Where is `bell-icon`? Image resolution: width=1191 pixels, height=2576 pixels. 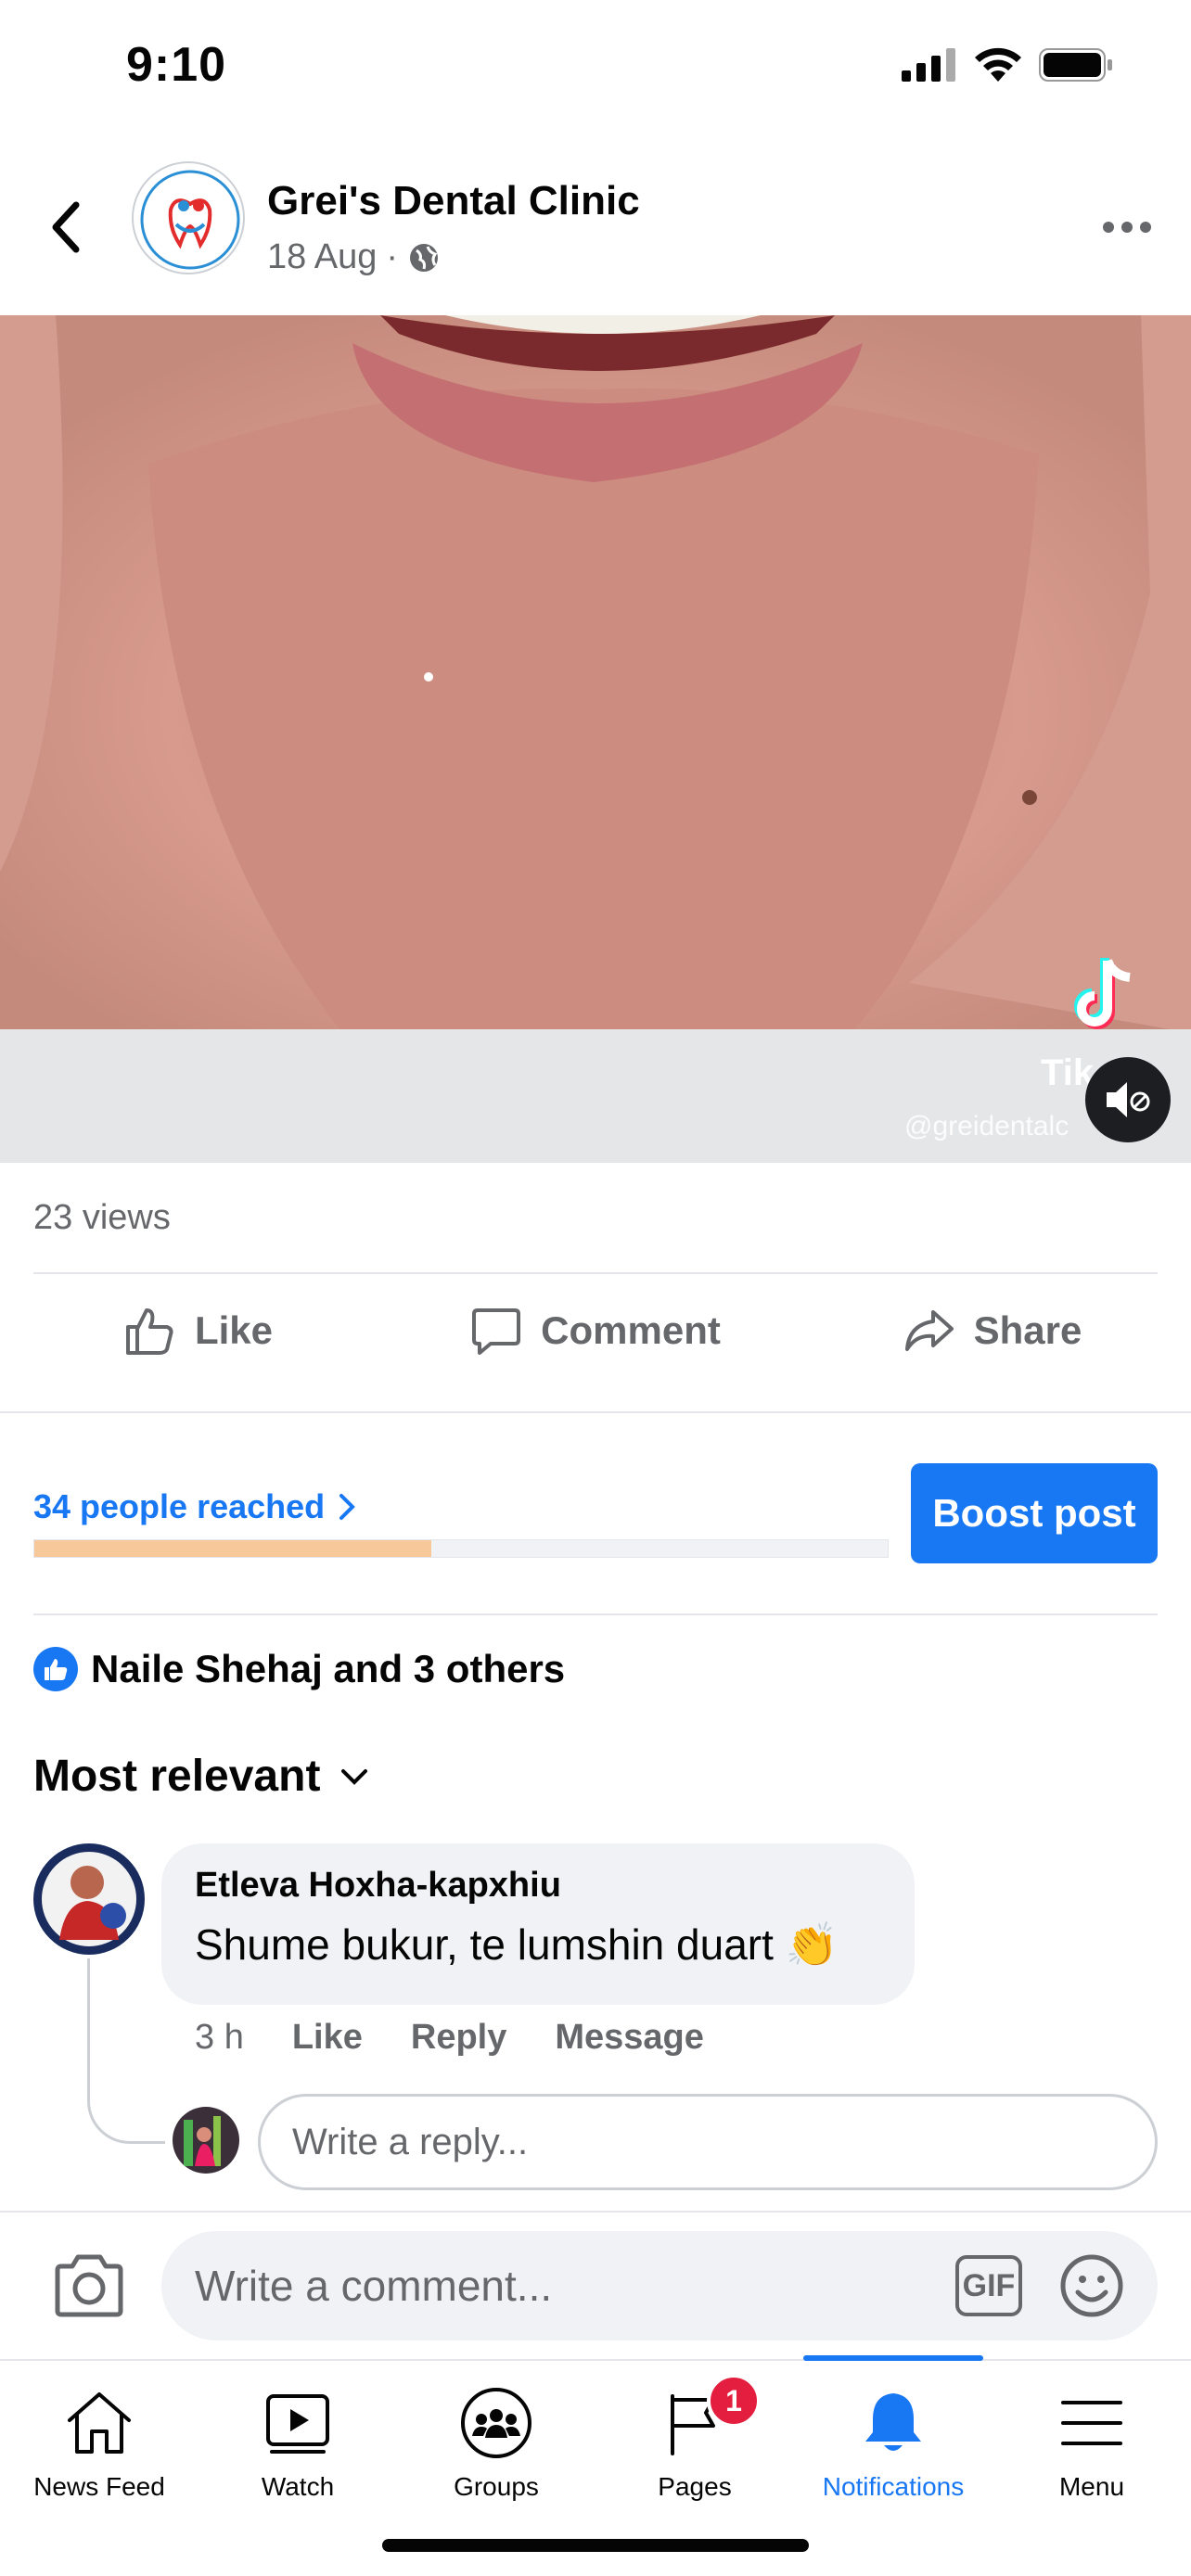
bell-icon is located at coordinates (893, 2422).